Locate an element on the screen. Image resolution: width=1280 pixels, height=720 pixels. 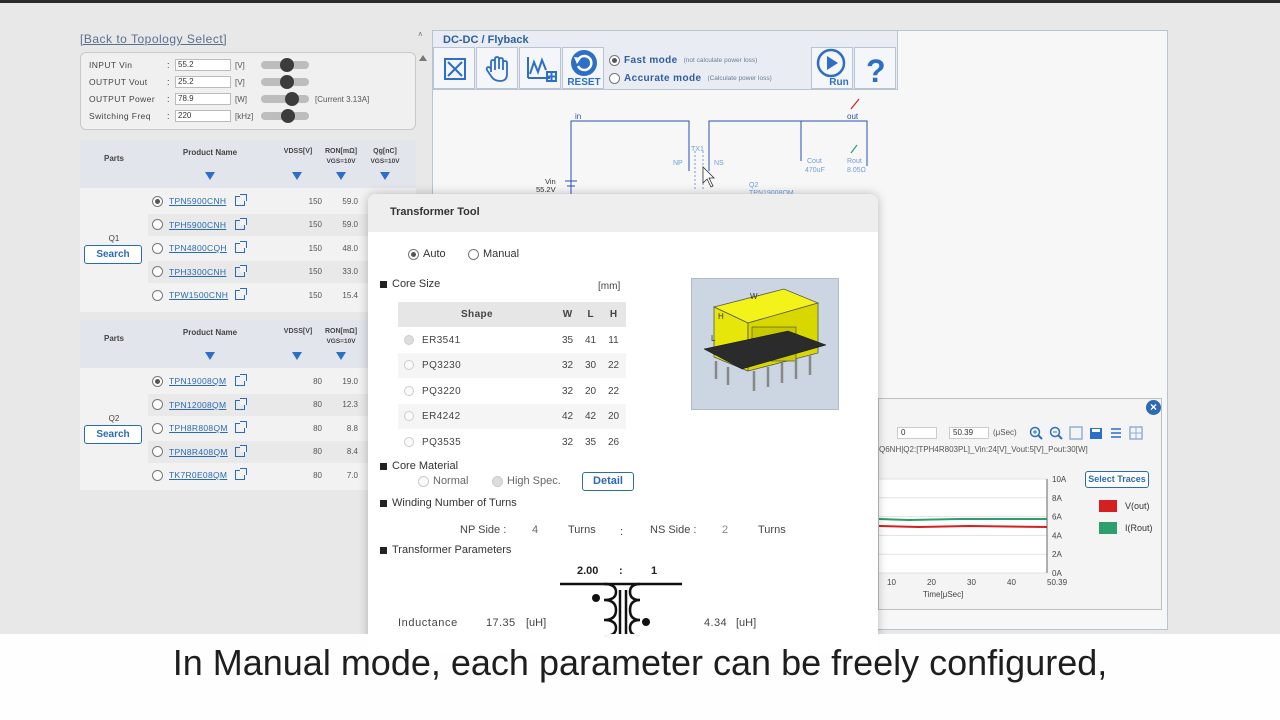
core-l: 42 is located at coordinates (590, 416).